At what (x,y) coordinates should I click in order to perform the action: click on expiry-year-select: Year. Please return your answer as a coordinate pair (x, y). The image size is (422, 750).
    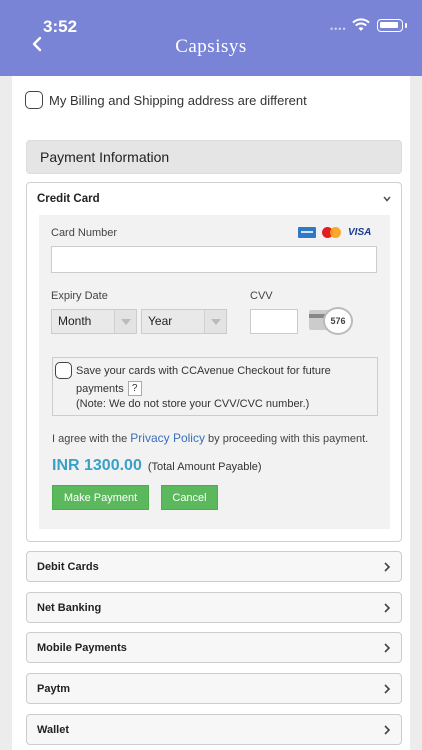
    Looking at the image, I should click on (184, 321).